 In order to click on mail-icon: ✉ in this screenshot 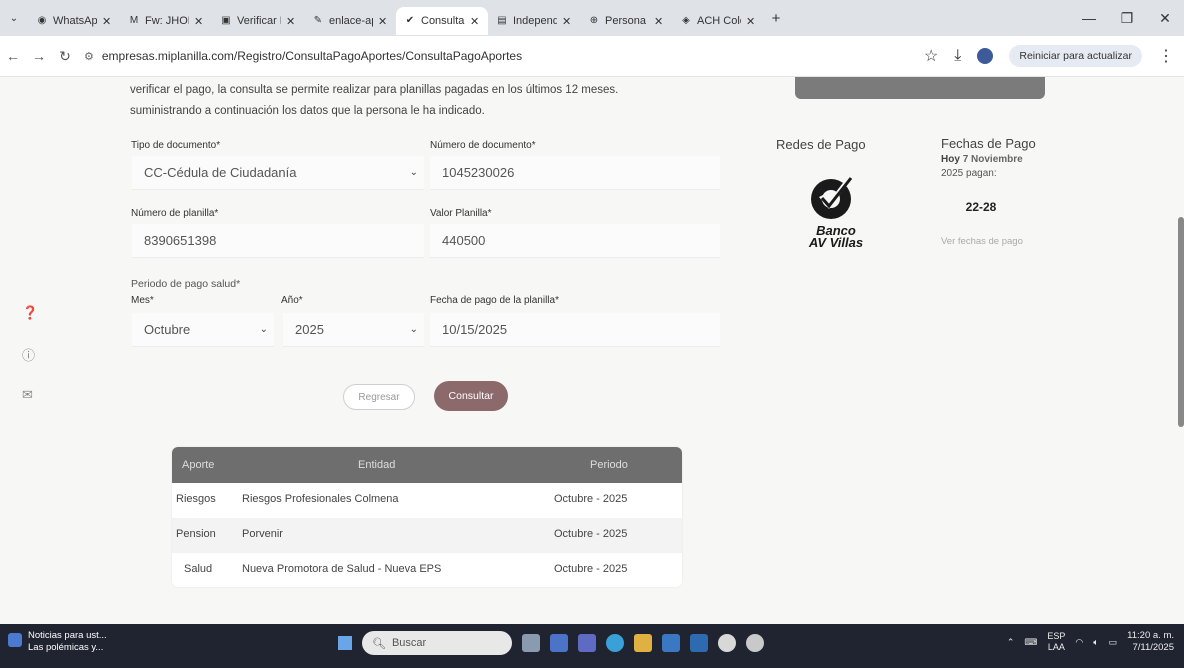, I will do `click(27, 395)`.